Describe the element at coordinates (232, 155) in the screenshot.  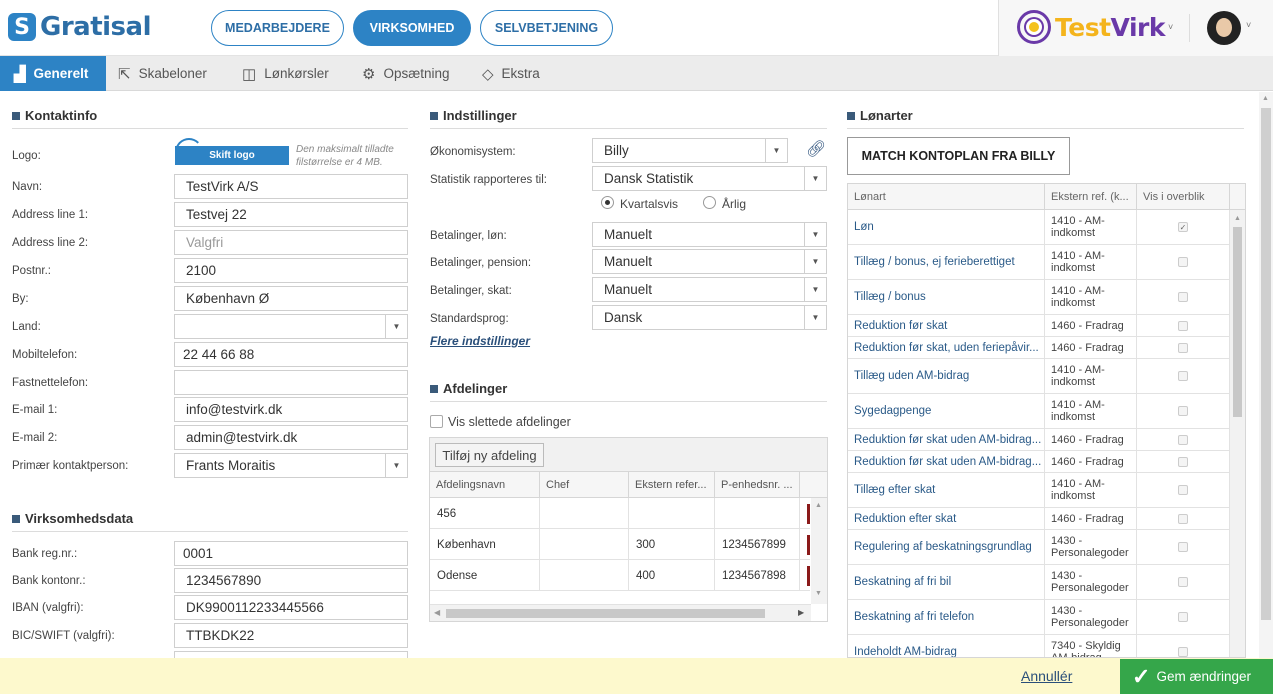
I see `change-logo-button: Skift logo` at that location.